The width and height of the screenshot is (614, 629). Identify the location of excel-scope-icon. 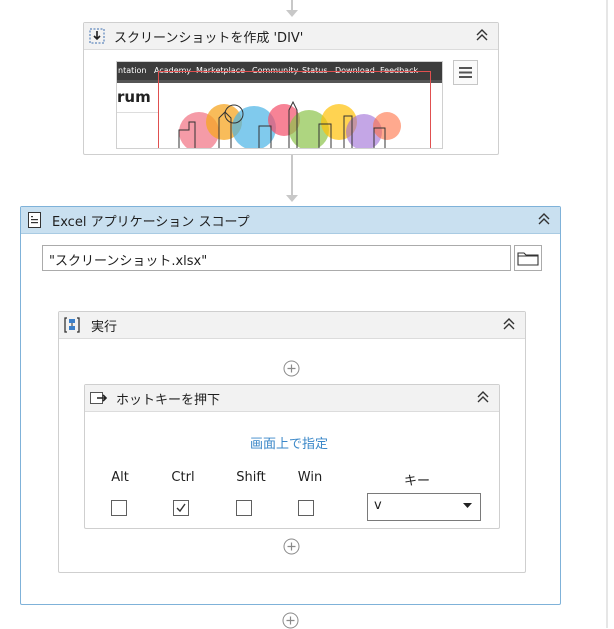
(34, 220).